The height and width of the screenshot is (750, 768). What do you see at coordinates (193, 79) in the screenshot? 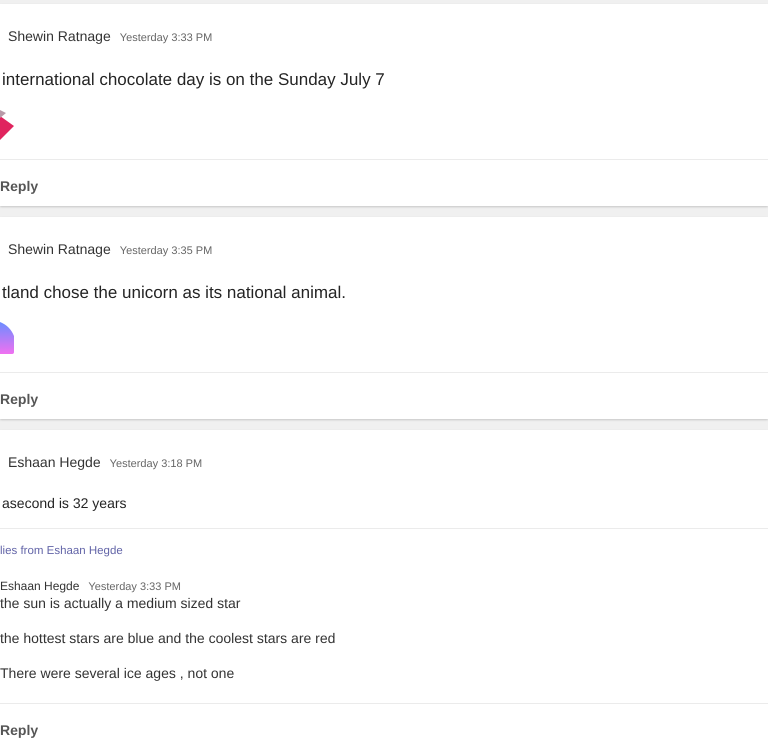
I see `message-text: international chocolate day is on the Sunday July 7` at bounding box center [193, 79].